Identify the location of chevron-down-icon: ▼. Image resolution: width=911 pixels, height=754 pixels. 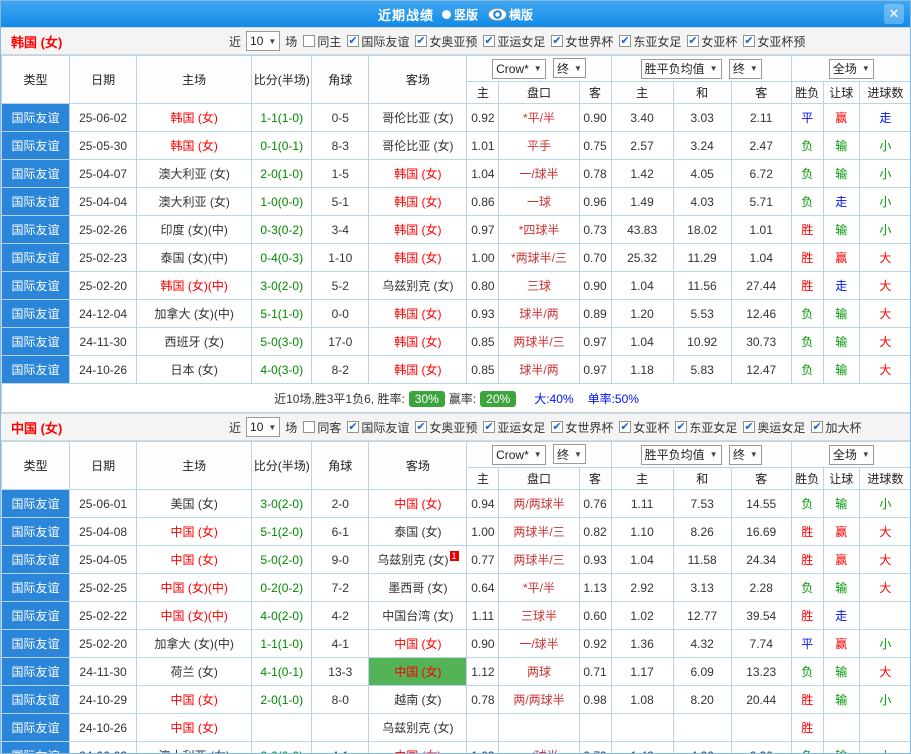
(537, 69).